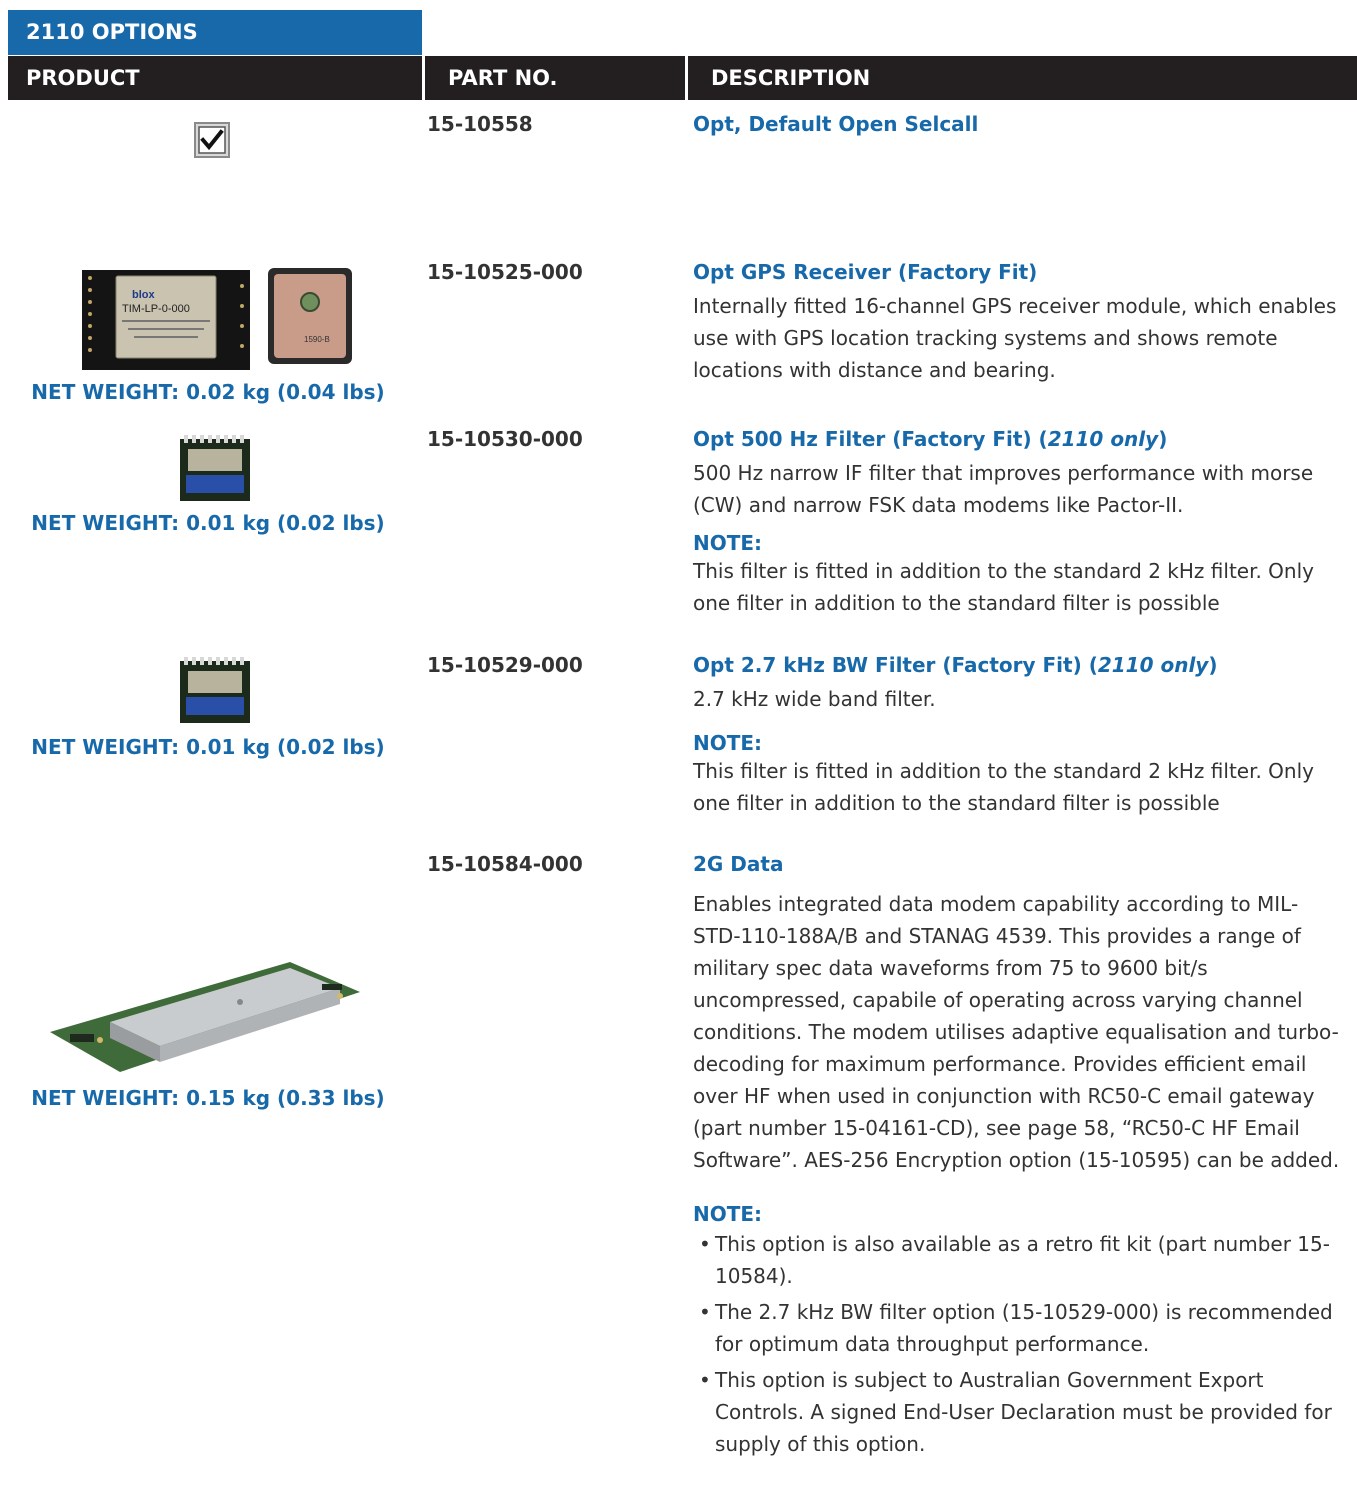 This screenshot has height=1506, width=1357. What do you see at coordinates (208, 1098) in the screenshot?
I see `net-weight: NET WEIGHT: 0.15 kg (0.33 lbs)` at bounding box center [208, 1098].